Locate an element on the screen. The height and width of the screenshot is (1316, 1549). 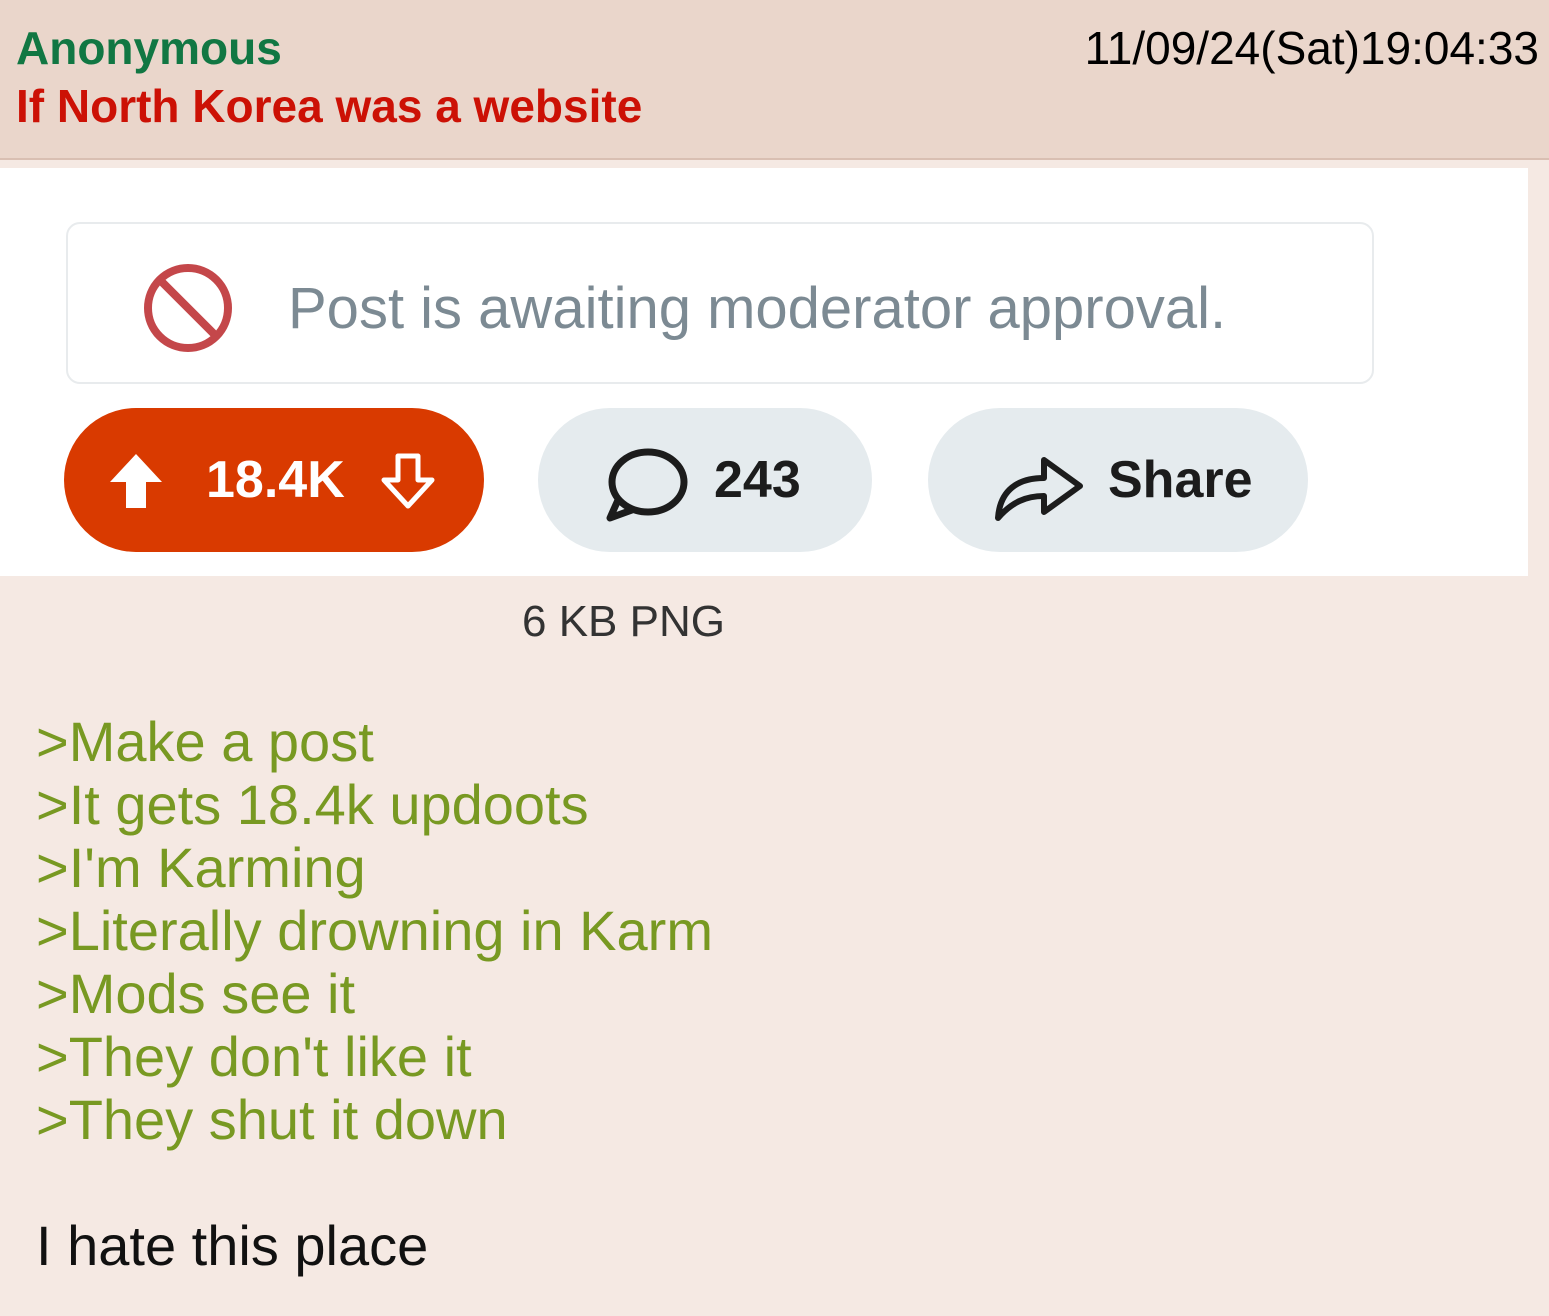
comment-count: 243 is located at coordinates (757, 480).